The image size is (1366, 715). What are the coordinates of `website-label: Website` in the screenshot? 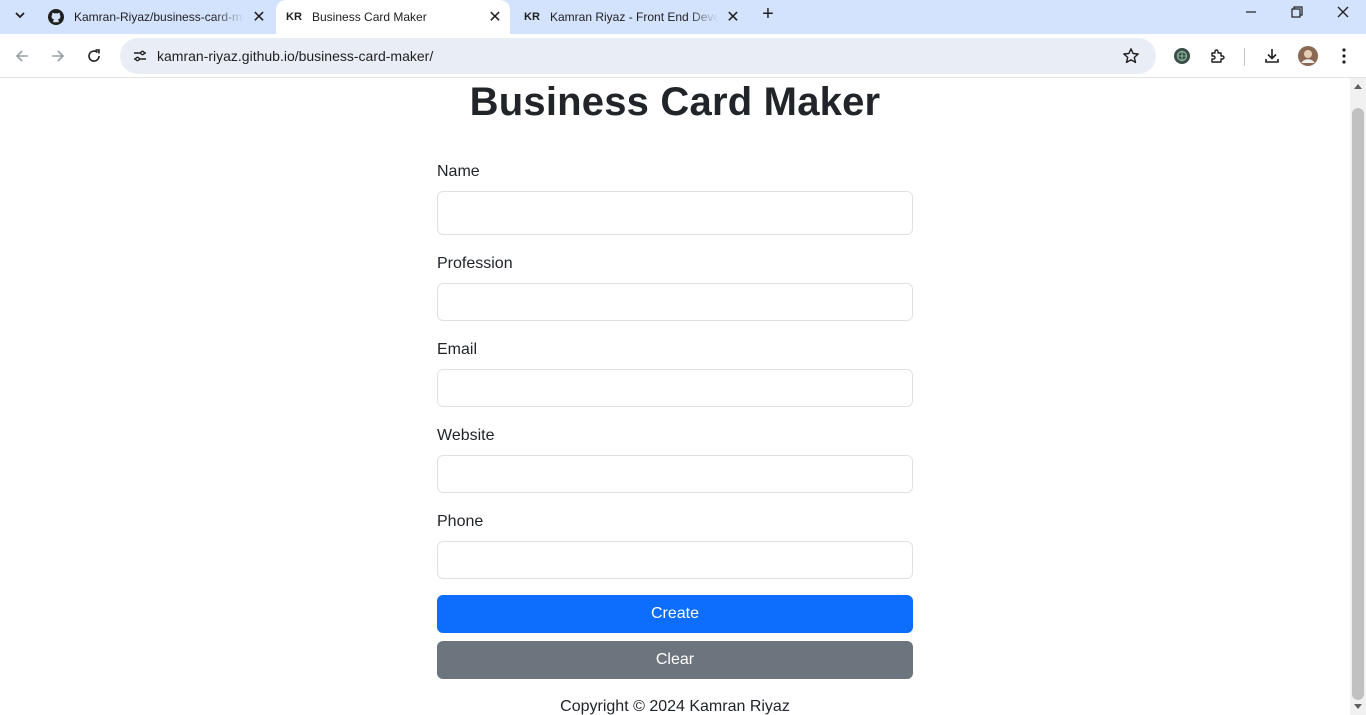 It's located at (466, 435).